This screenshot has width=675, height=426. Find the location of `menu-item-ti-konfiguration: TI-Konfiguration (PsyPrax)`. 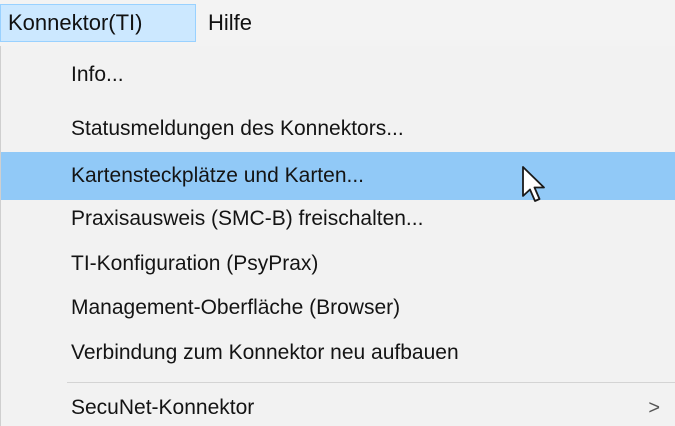

menu-item-ti-konfiguration: TI-Konfiguration (PsyPrax) is located at coordinates (338, 264).